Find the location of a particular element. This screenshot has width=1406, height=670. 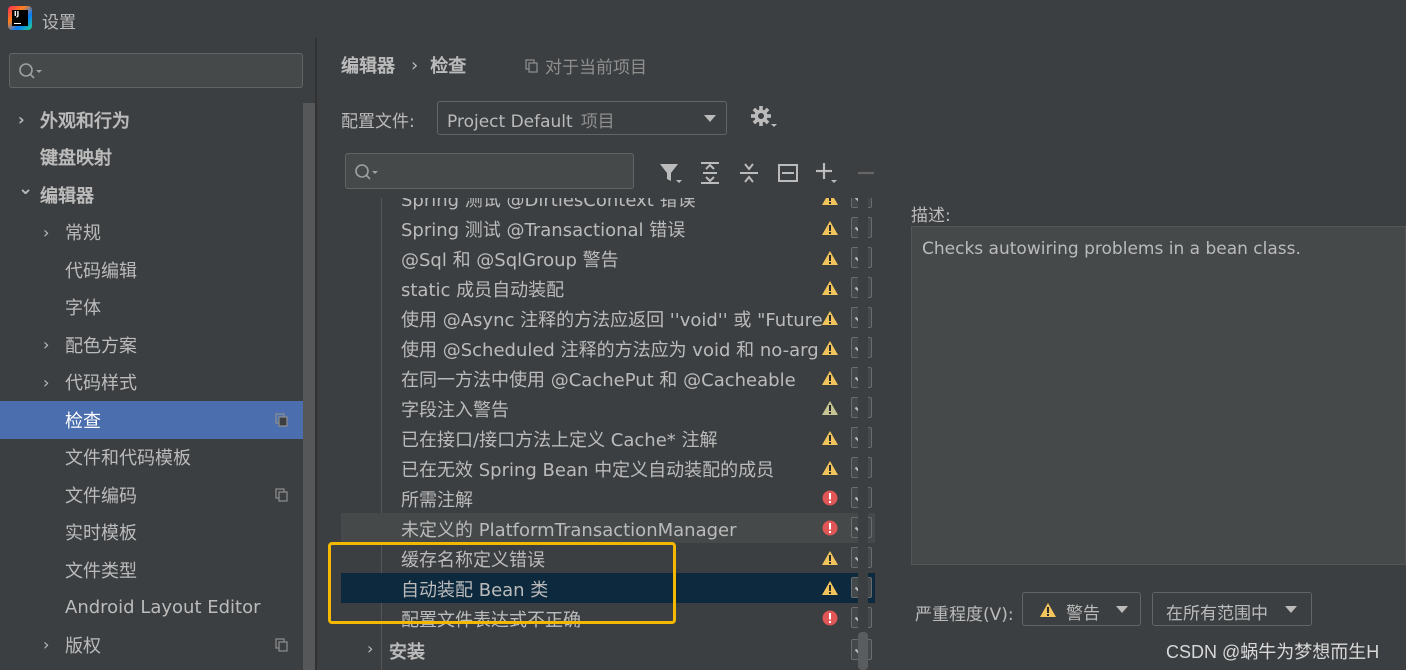

inspection-label: Spring 测试 @DirtiesContext 错误 is located at coordinates (548, 204).